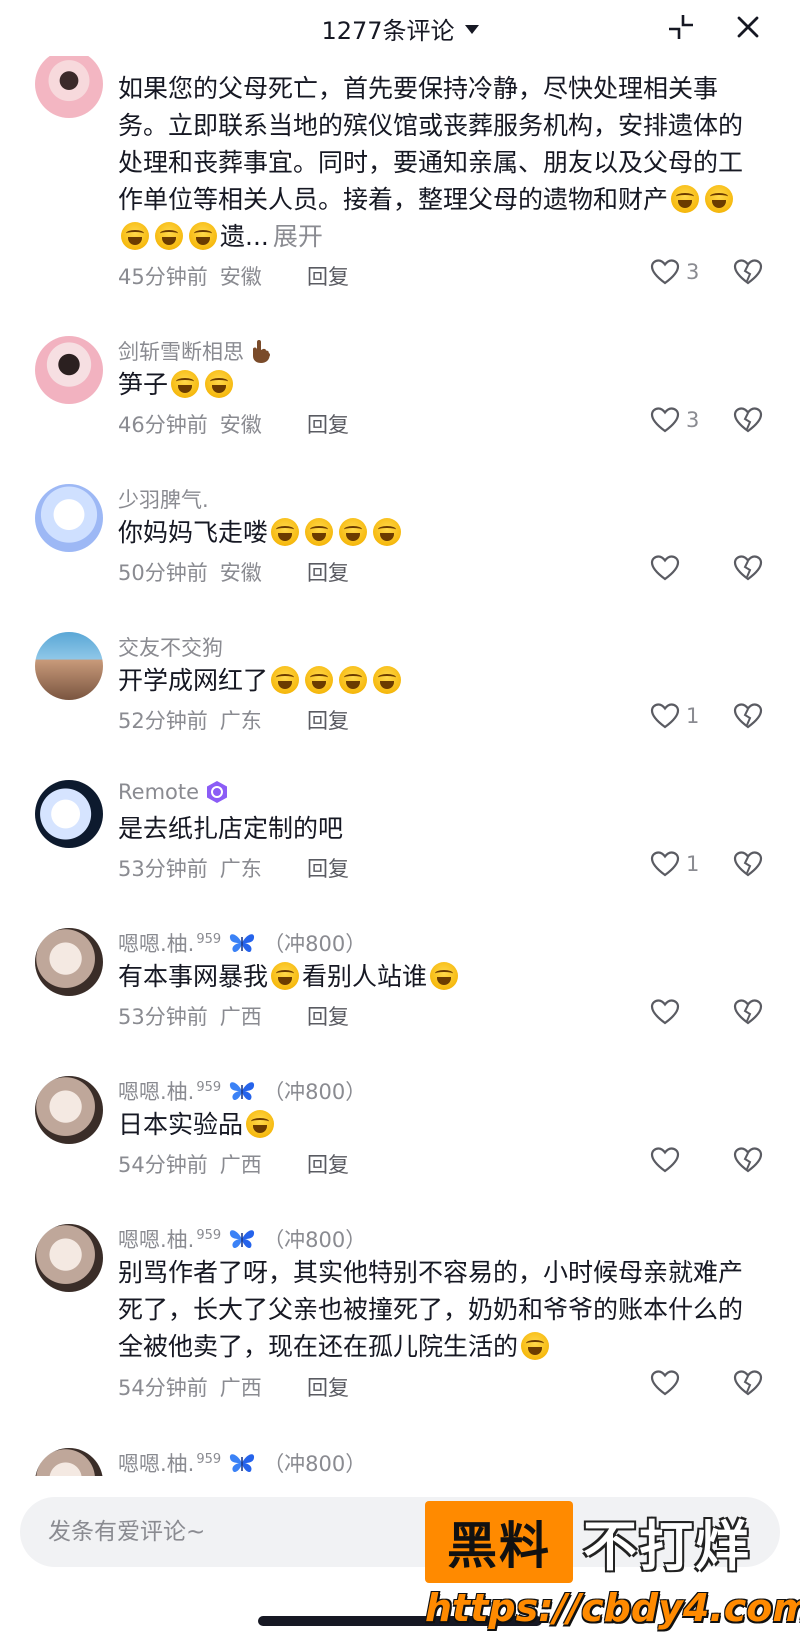 Image resolution: width=800 pixels, height=1635 pixels. I want to click on collapse-icon, so click(681, 27).